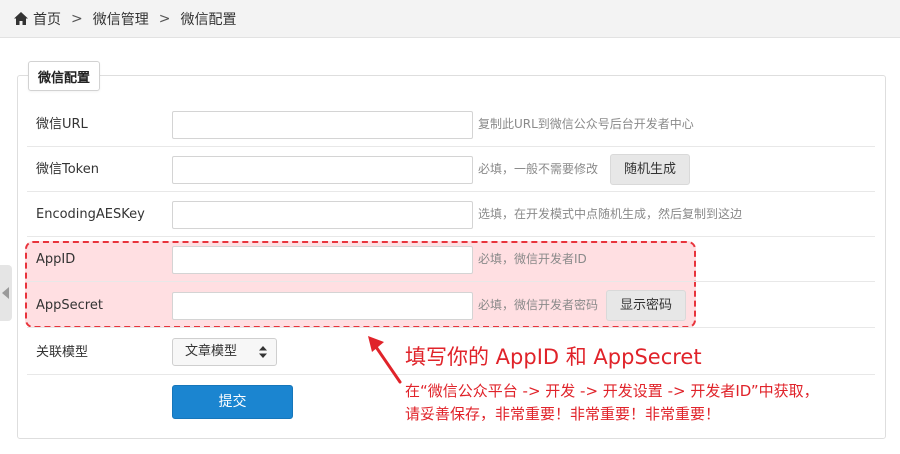 Image resolution: width=900 pixels, height=454 pixels. What do you see at coordinates (232, 402) in the screenshot?
I see `submit-button: 提交` at bounding box center [232, 402].